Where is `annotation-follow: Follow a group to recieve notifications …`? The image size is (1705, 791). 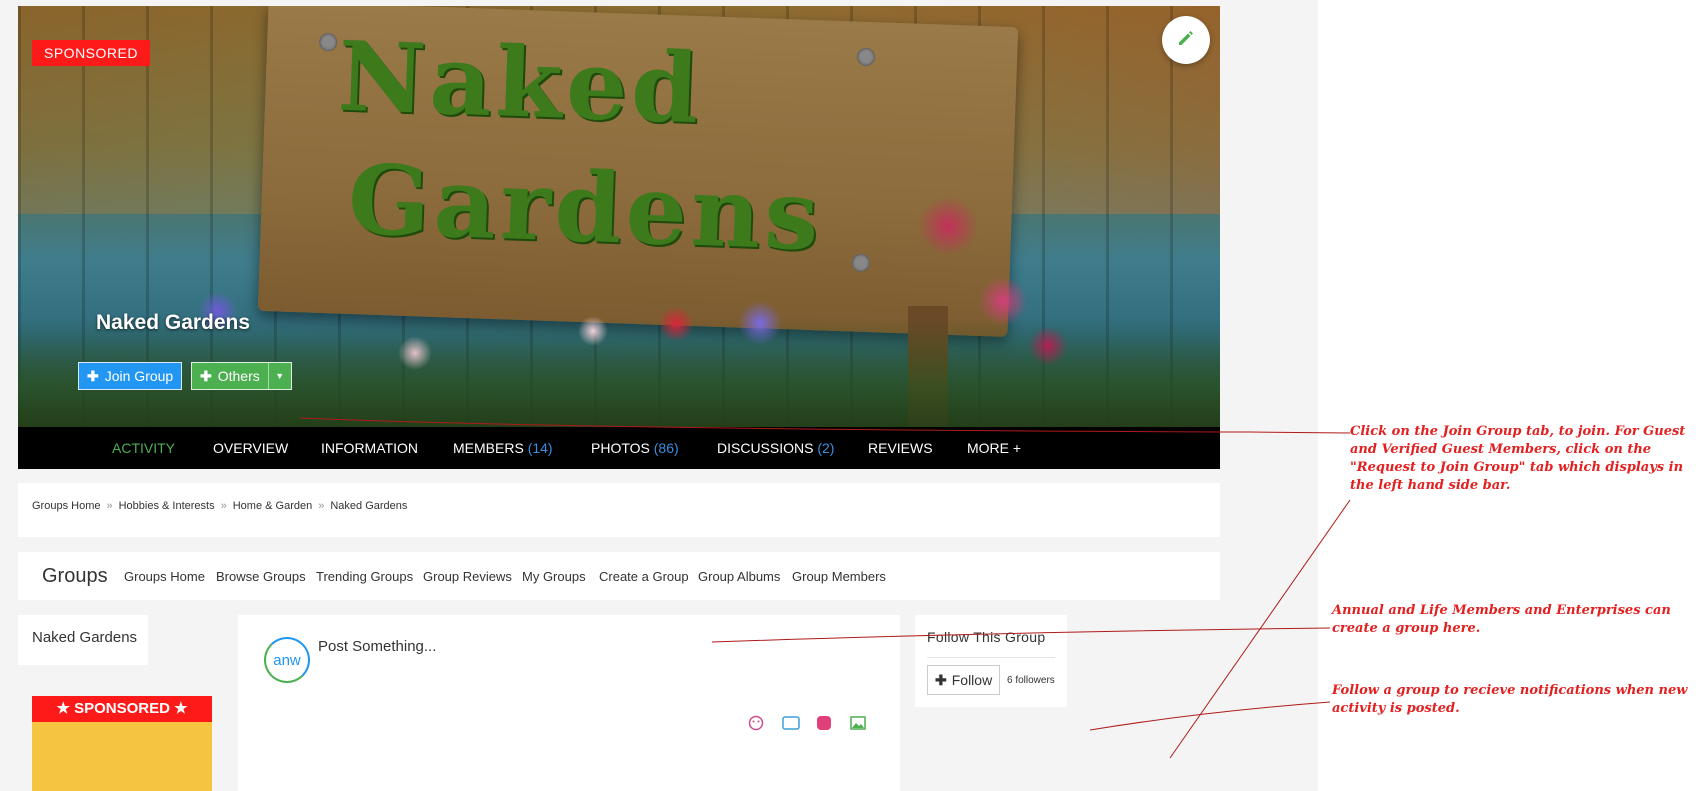
annotation-follow: Follow a group to recieve notifications … is located at coordinates (1510, 699).